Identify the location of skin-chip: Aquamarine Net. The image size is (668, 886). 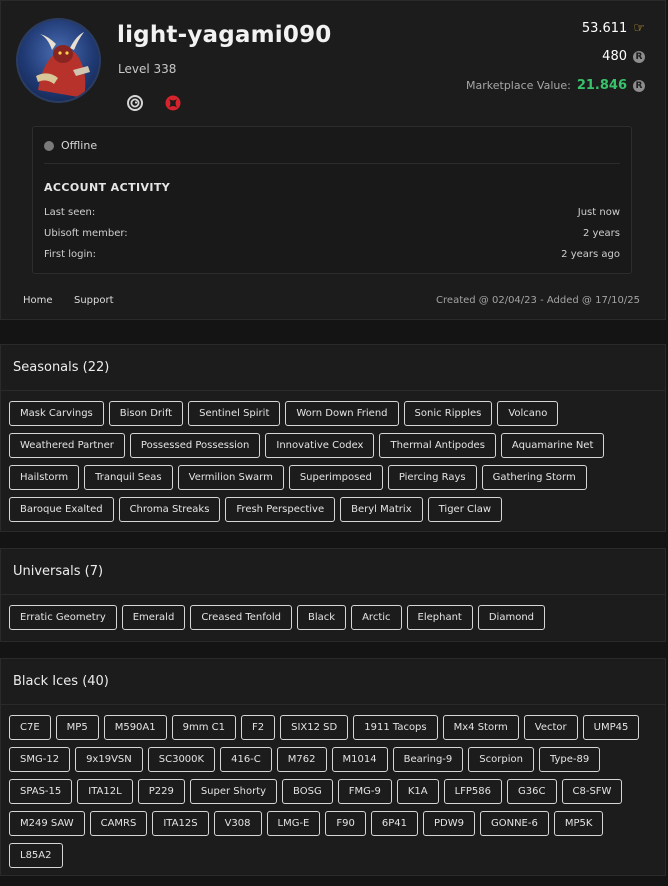
(552, 445).